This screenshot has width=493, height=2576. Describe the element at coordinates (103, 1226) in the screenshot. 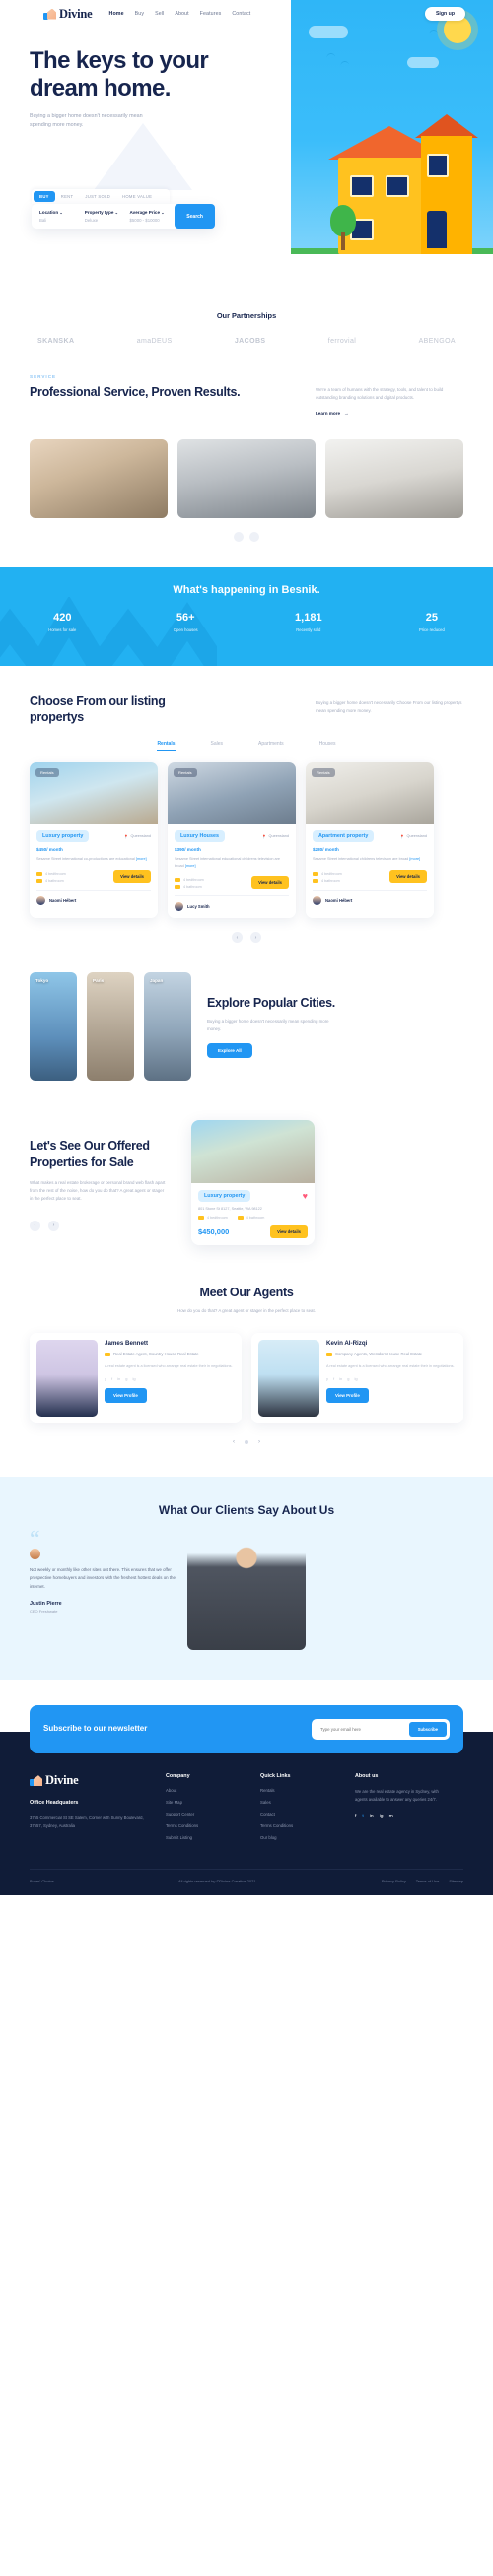

I see `offered-carousel-controls: ‹ ›` at that location.